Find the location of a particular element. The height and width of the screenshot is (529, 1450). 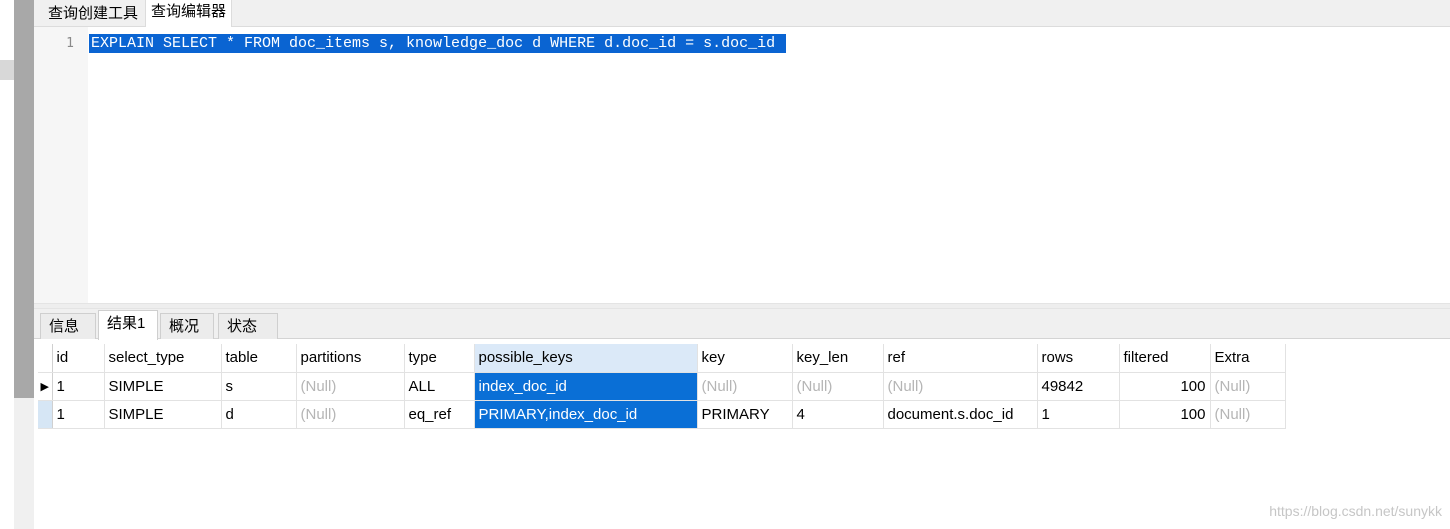

left-panel-scrollbar is located at coordinates (24, 199).